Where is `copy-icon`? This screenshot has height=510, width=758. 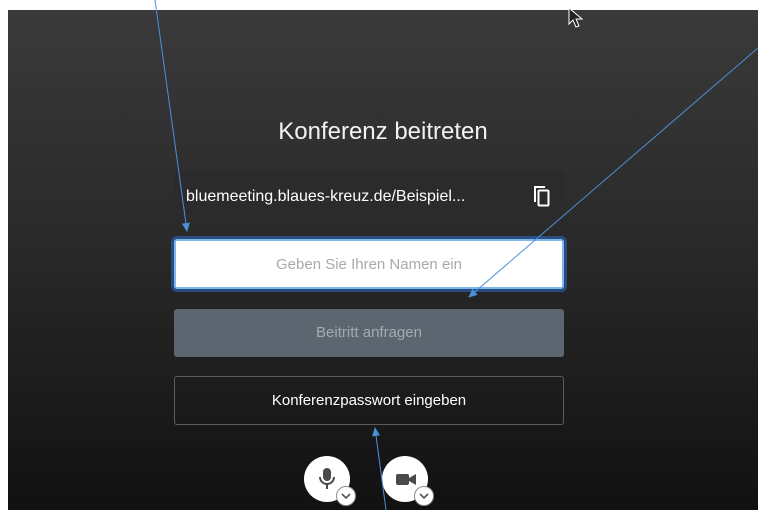
copy-icon is located at coordinates (541, 198).